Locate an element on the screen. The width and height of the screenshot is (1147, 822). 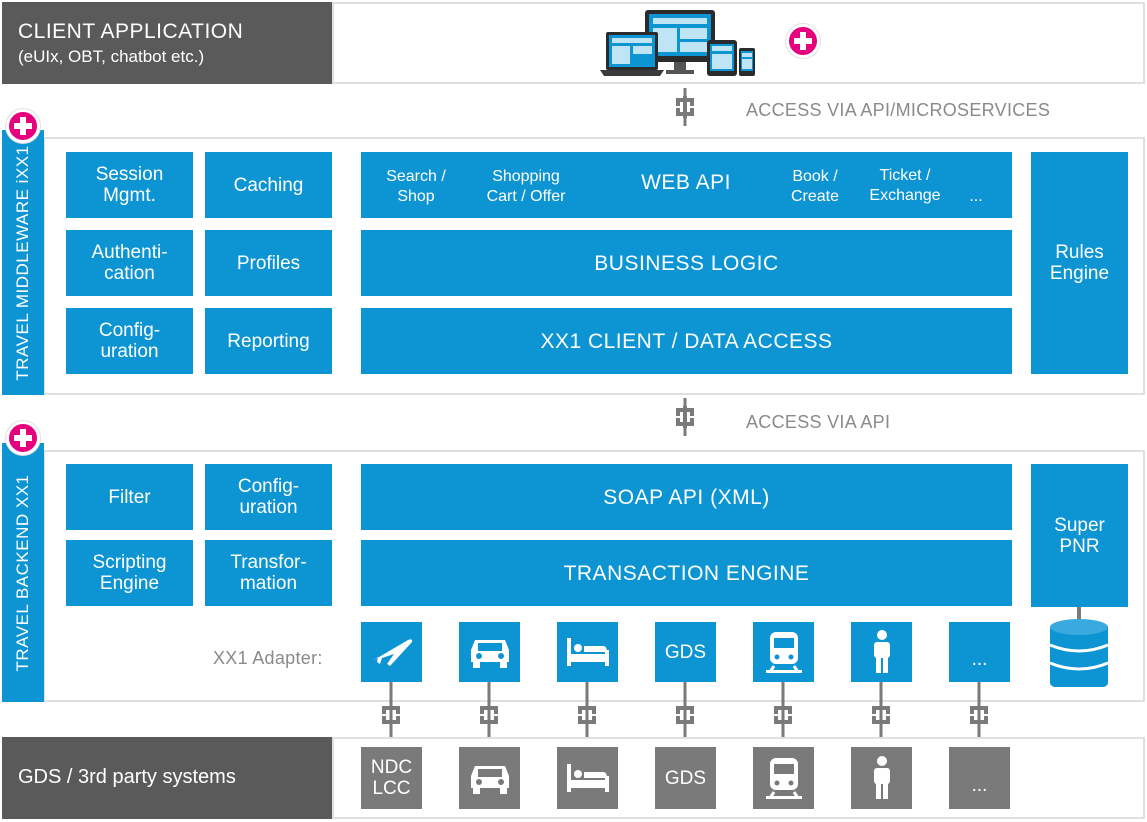
system-car is located at coordinates (489, 778).